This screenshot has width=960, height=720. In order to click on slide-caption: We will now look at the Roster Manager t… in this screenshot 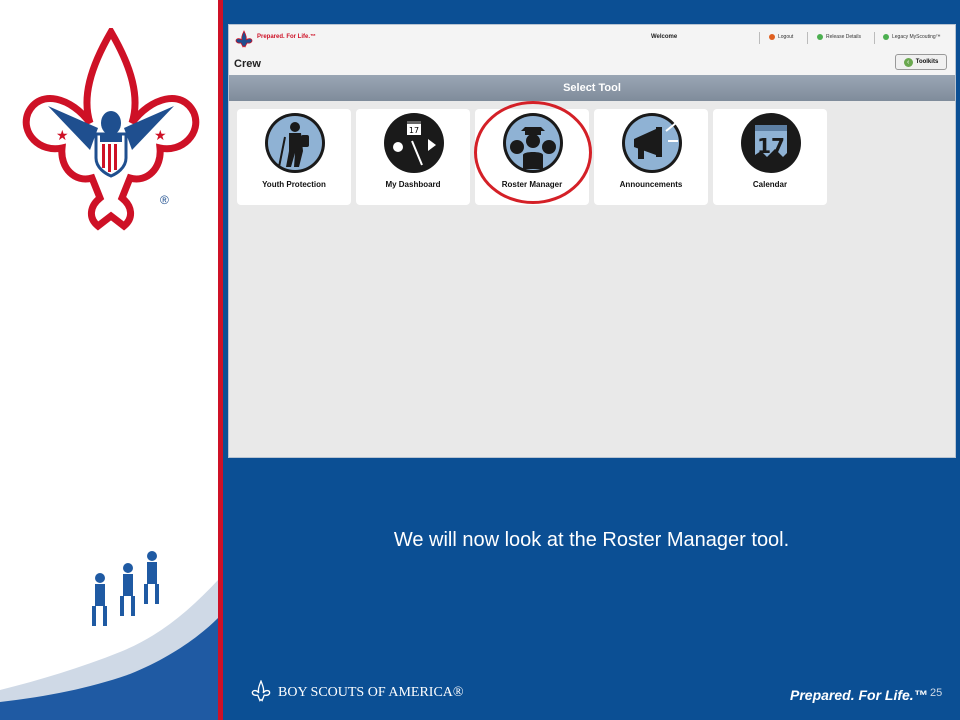, I will do `click(591, 540)`.